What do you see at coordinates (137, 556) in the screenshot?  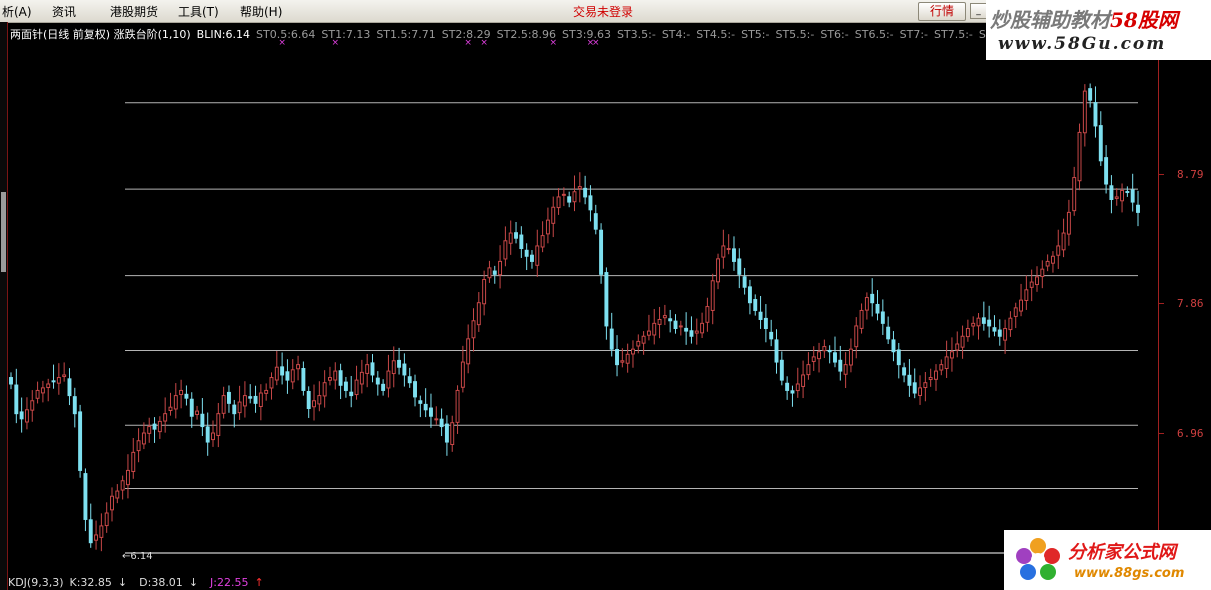 I see `low-price-marker: ←6.14` at bounding box center [137, 556].